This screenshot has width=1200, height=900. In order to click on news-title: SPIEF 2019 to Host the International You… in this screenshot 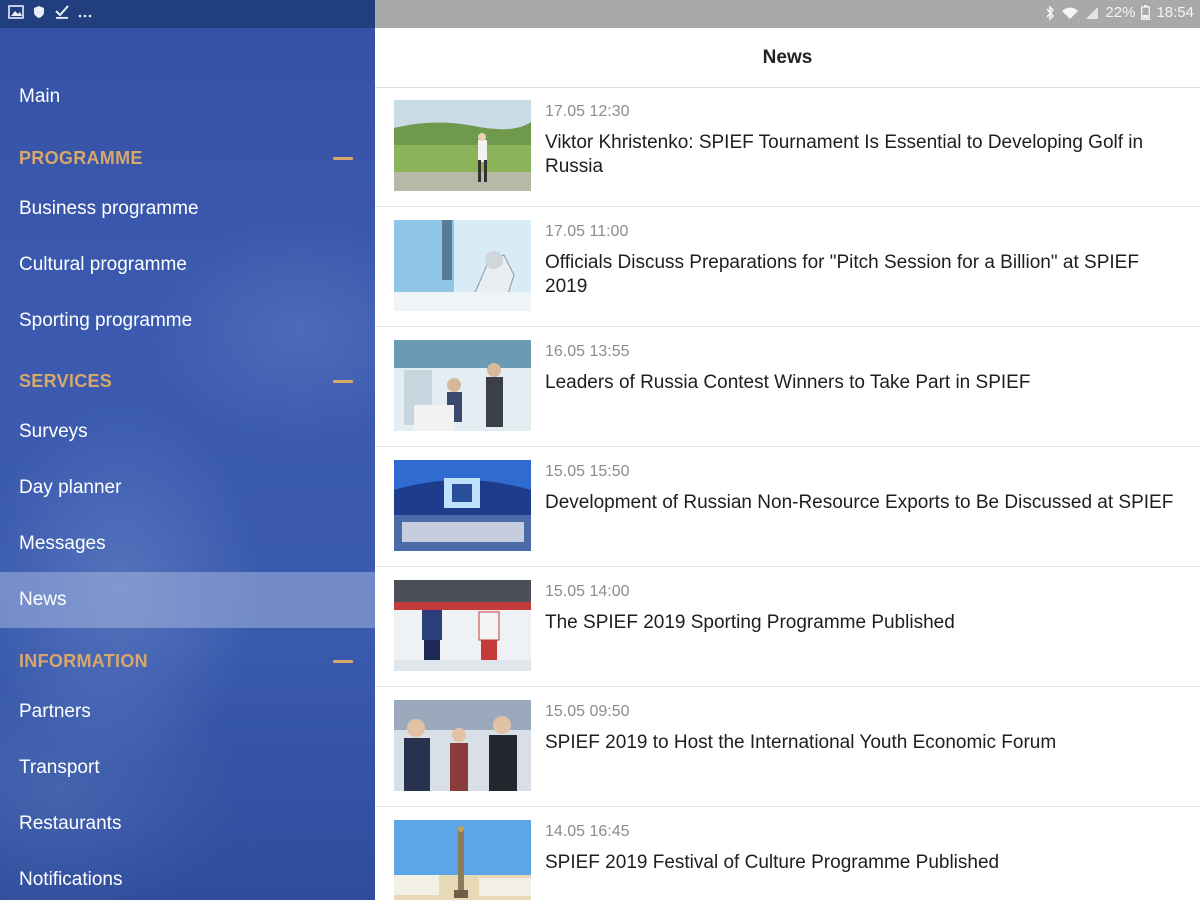, I will do `click(801, 742)`.